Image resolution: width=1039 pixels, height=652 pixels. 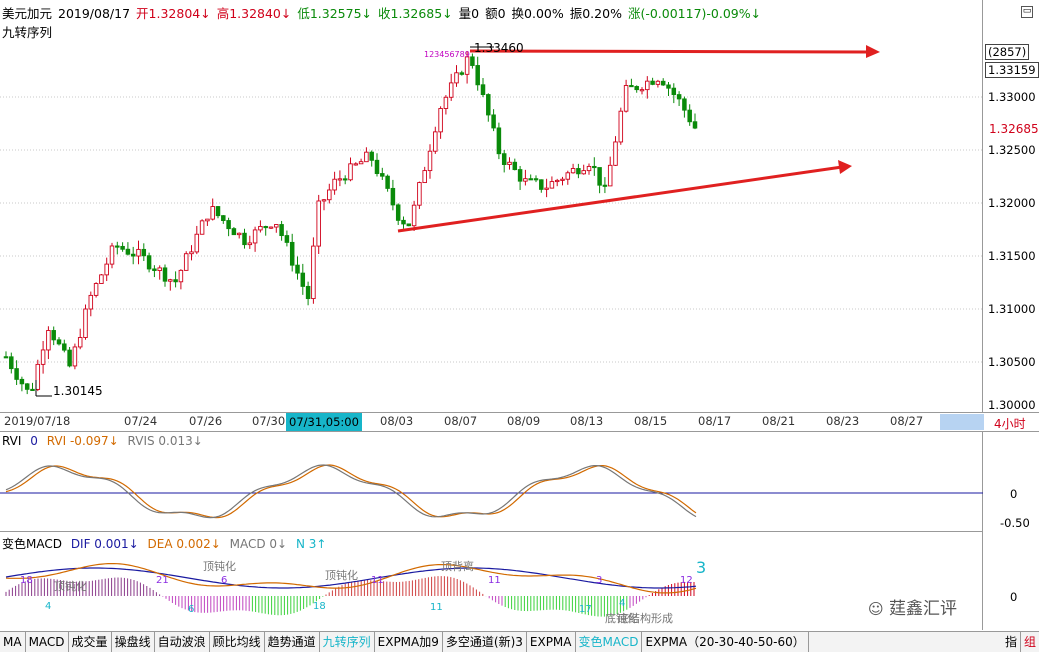 What do you see at coordinates (485, 642) in the screenshot?
I see `tab-long-short-channel: 多空通道(新)3` at bounding box center [485, 642].